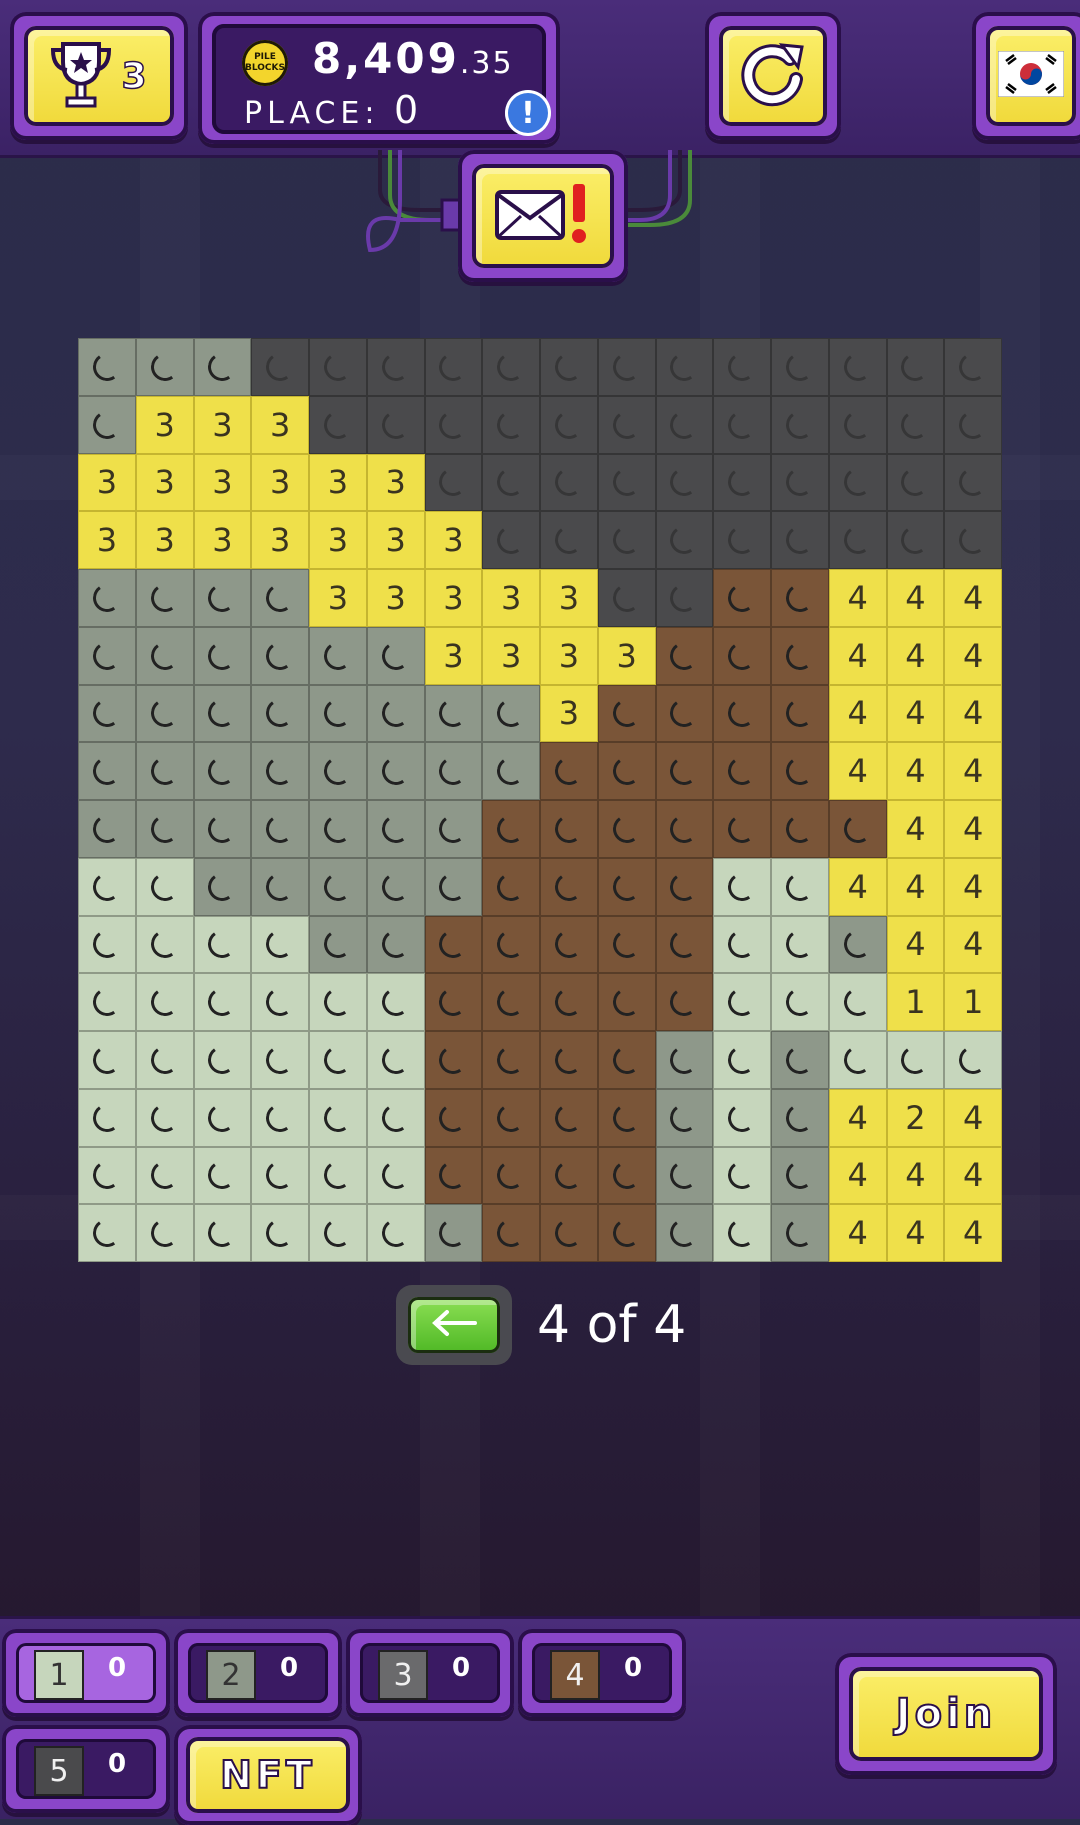 The width and height of the screenshot is (1080, 1825). I want to click on language-panel, so click(1026, 76).